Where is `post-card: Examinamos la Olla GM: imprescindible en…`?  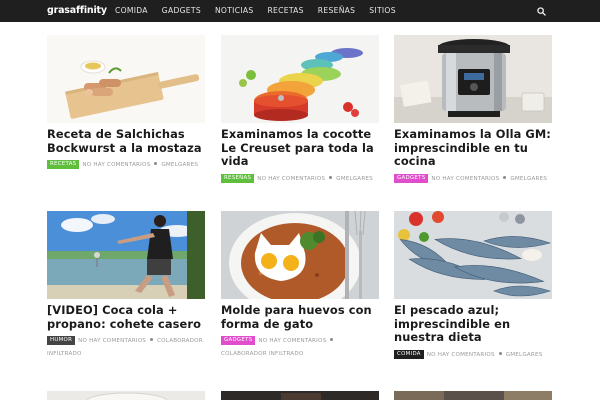 post-card: Examinamos la Olla GM: imprescindible en… is located at coordinates (473, 110).